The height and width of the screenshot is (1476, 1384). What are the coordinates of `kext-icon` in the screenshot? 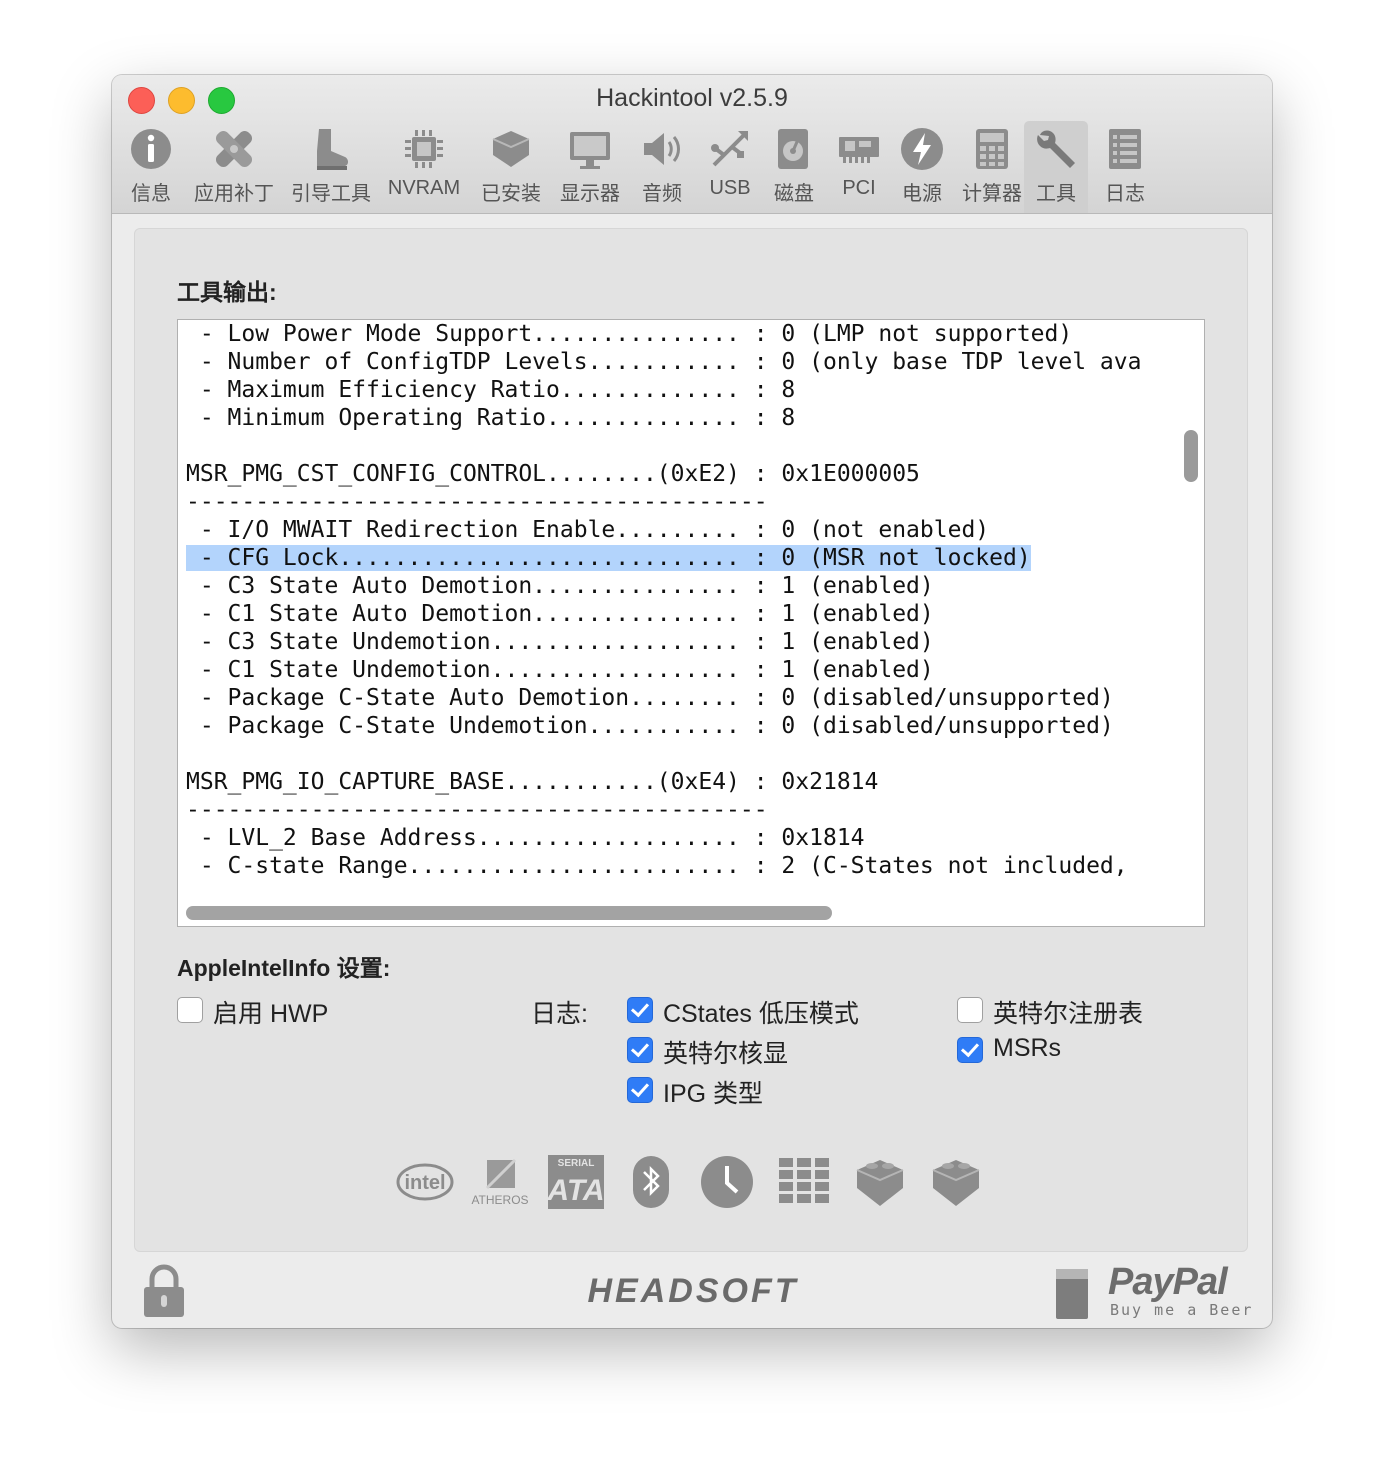 It's located at (511, 149).